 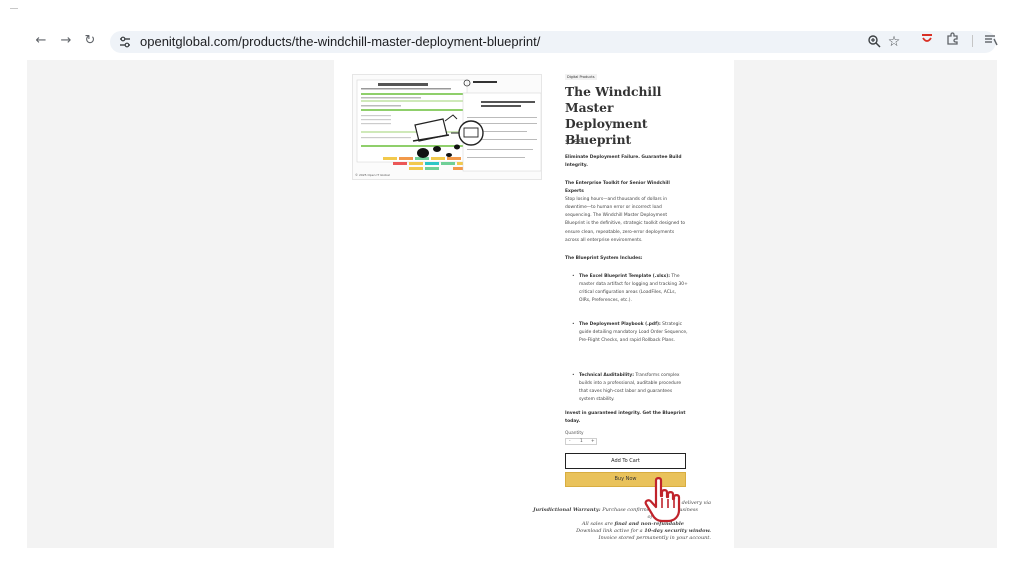 I want to click on jurisdiction-note: of Panama, so click(x=524, y=517).